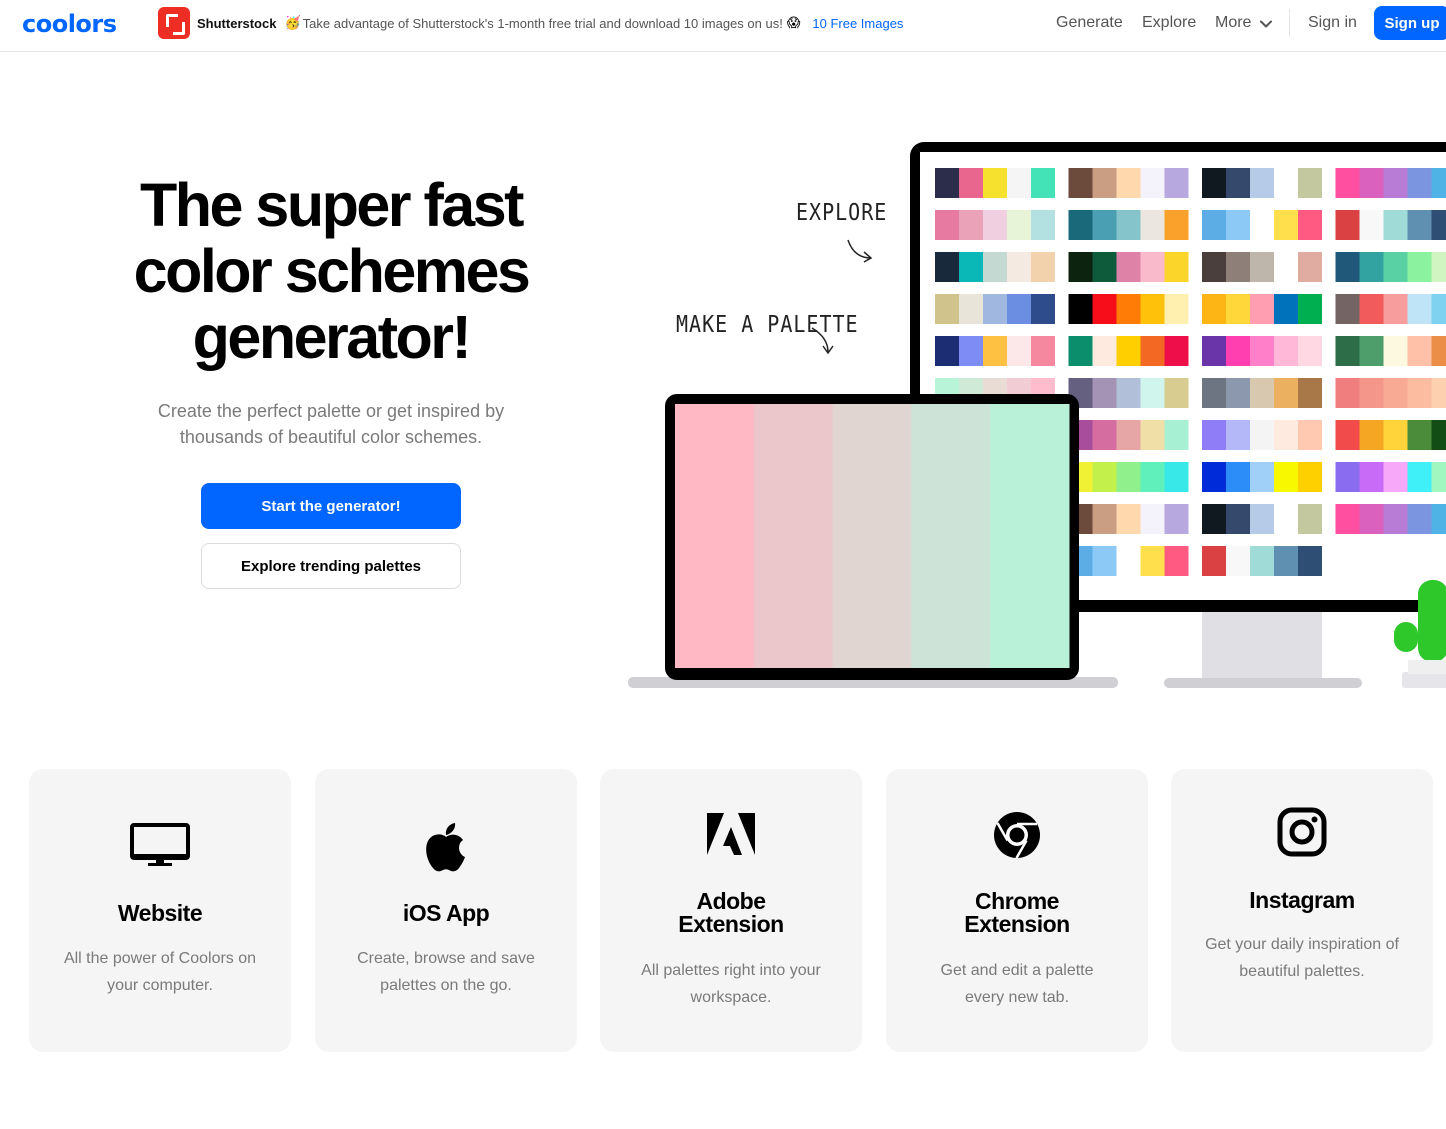  What do you see at coordinates (331, 506) in the screenshot?
I see `start-generator-button: Start the generator!` at bounding box center [331, 506].